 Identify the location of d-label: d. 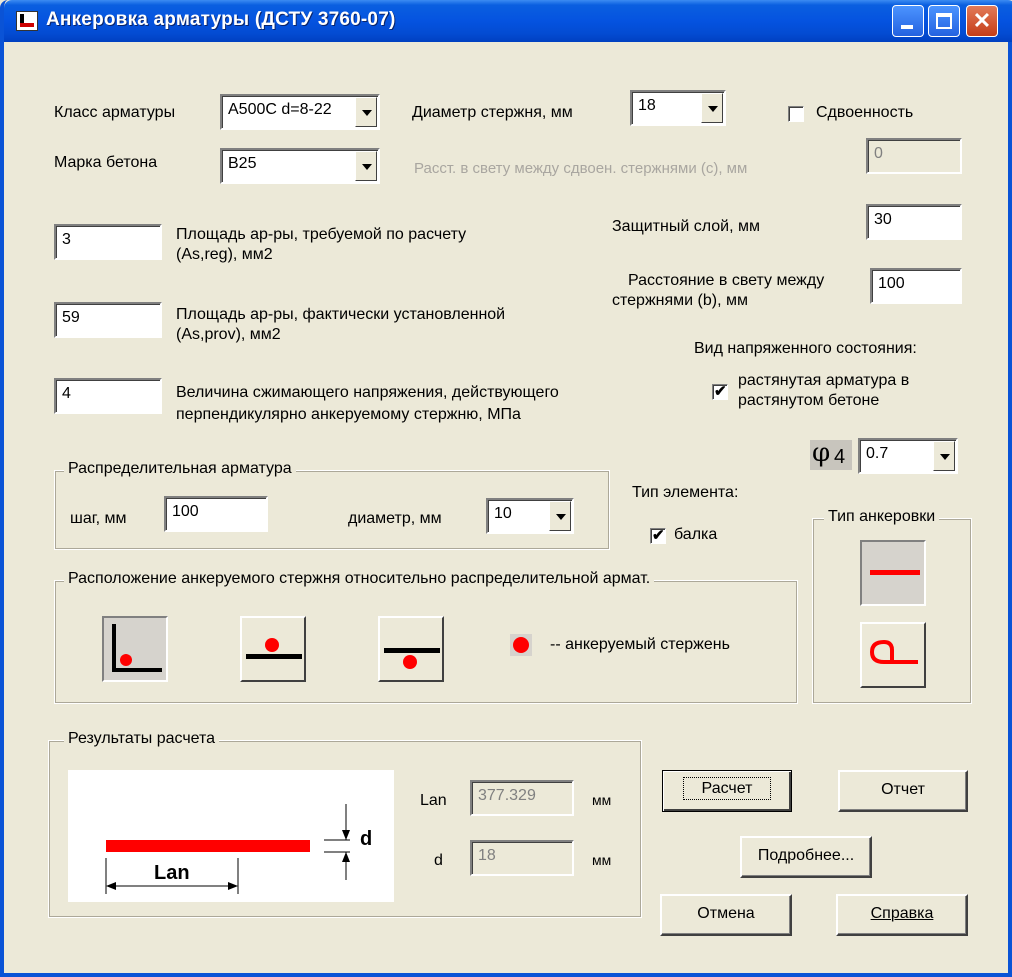
(438, 860).